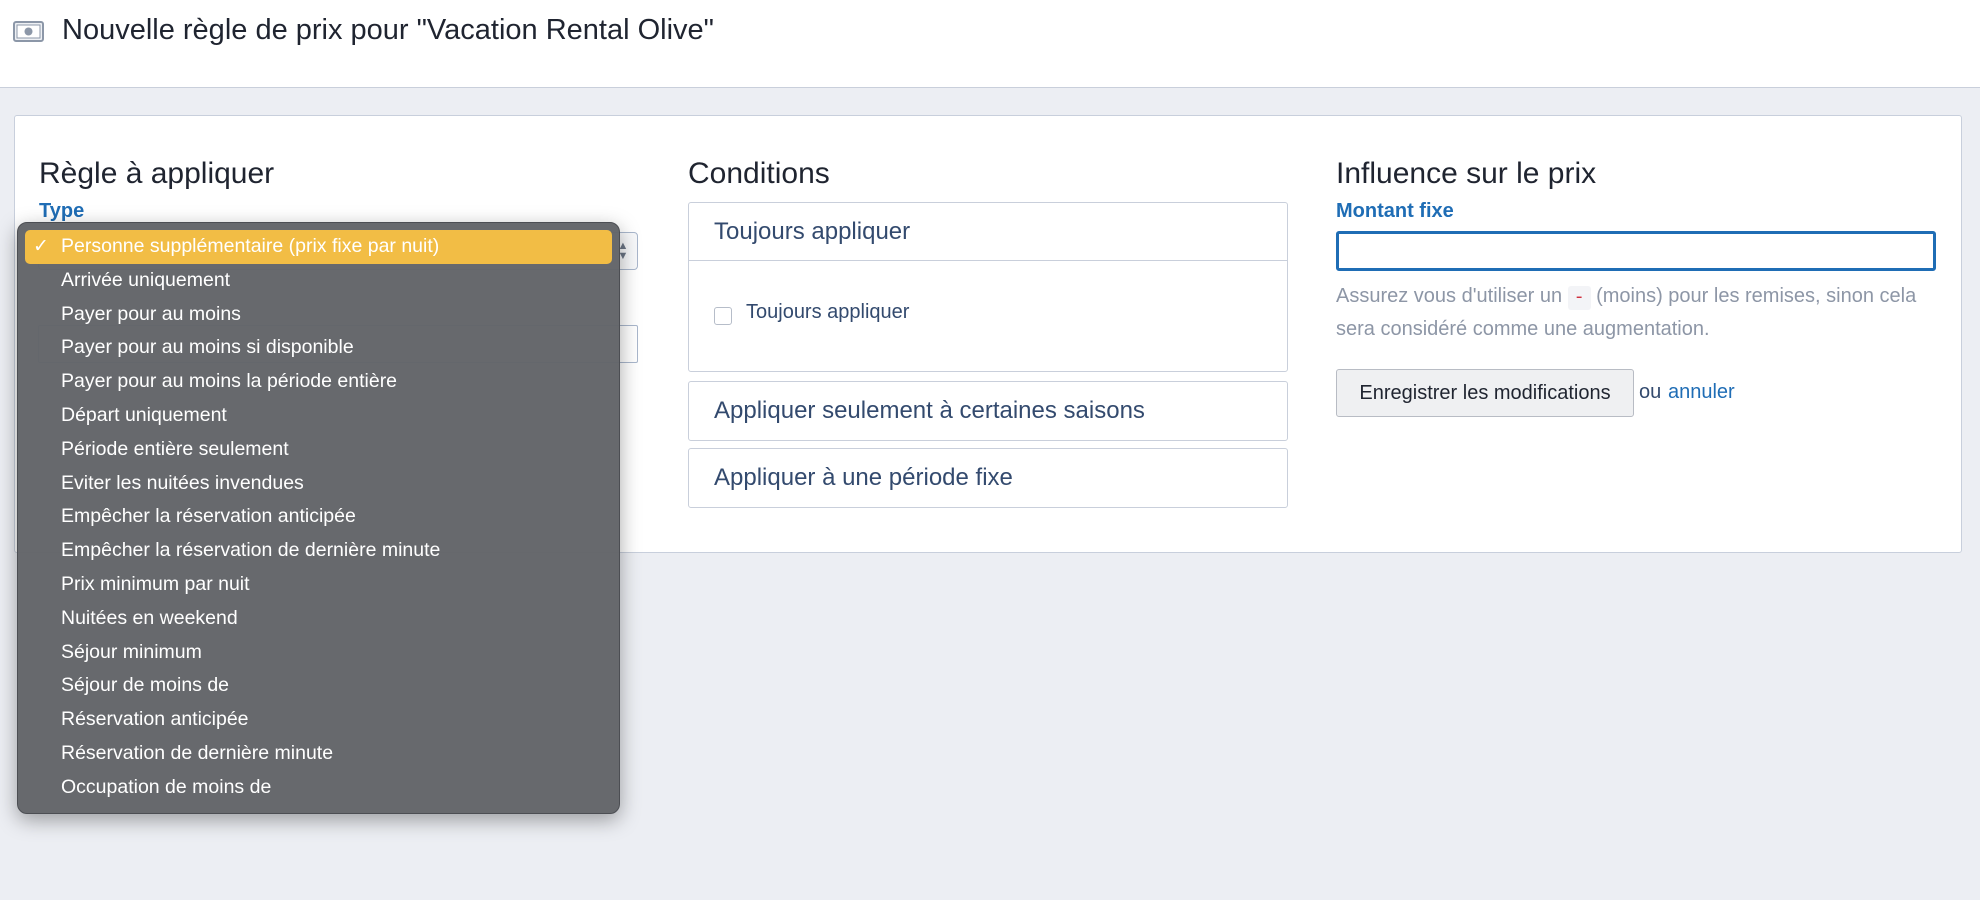  Describe the element at coordinates (1395, 211) in the screenshot. I see `amount-label: Montant fixe` at that location.